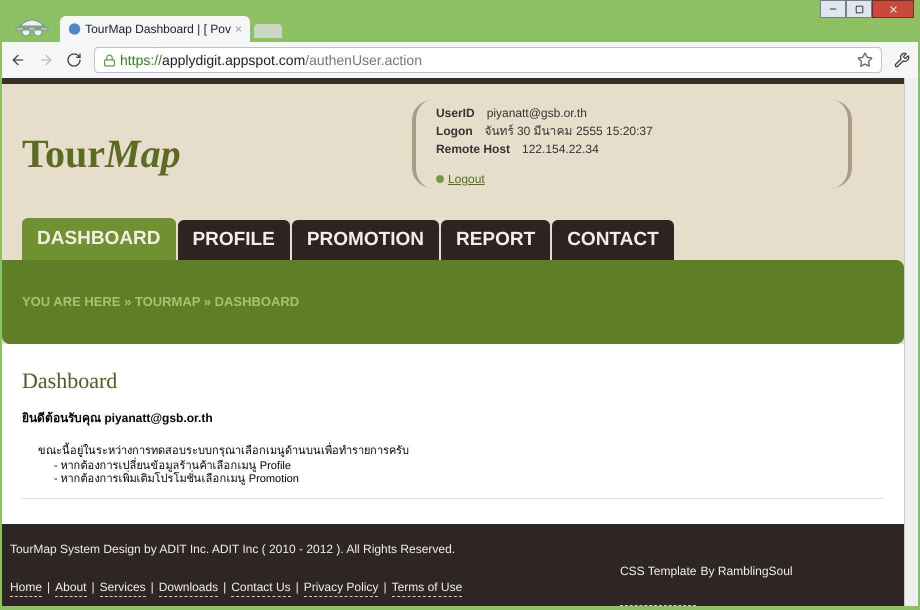 The width and height of the screenshot is (920, 610). Describe the element at coordinates (161, 302) in the screenshot. I see `breadcrumb: YOU ARE HERE » TOURMAP » DASHBOARD` at that location.